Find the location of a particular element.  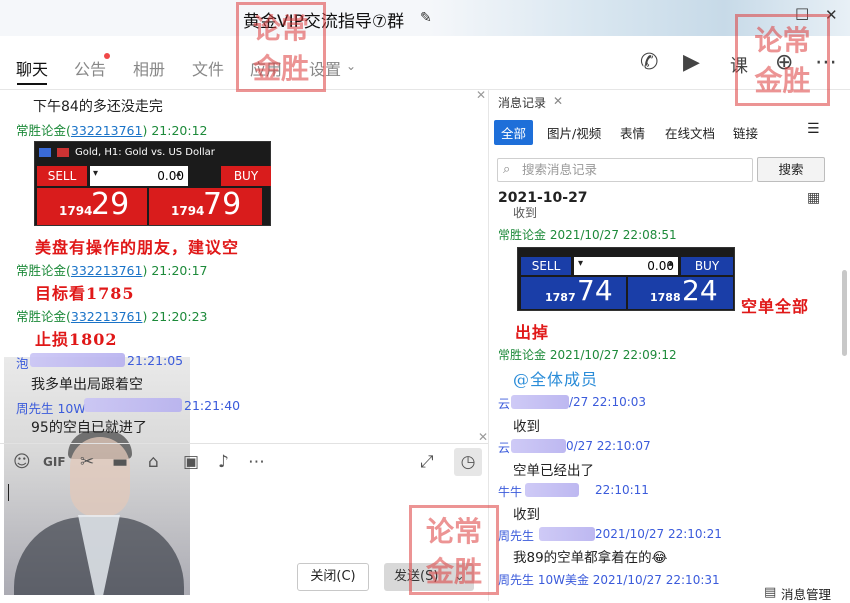

input-toolbar: ✕ ☺ GIF ✂ ▬ ⌂ ▣ ♪ ⋯ ⤢ ◷ is located at coordinates (244, 455).